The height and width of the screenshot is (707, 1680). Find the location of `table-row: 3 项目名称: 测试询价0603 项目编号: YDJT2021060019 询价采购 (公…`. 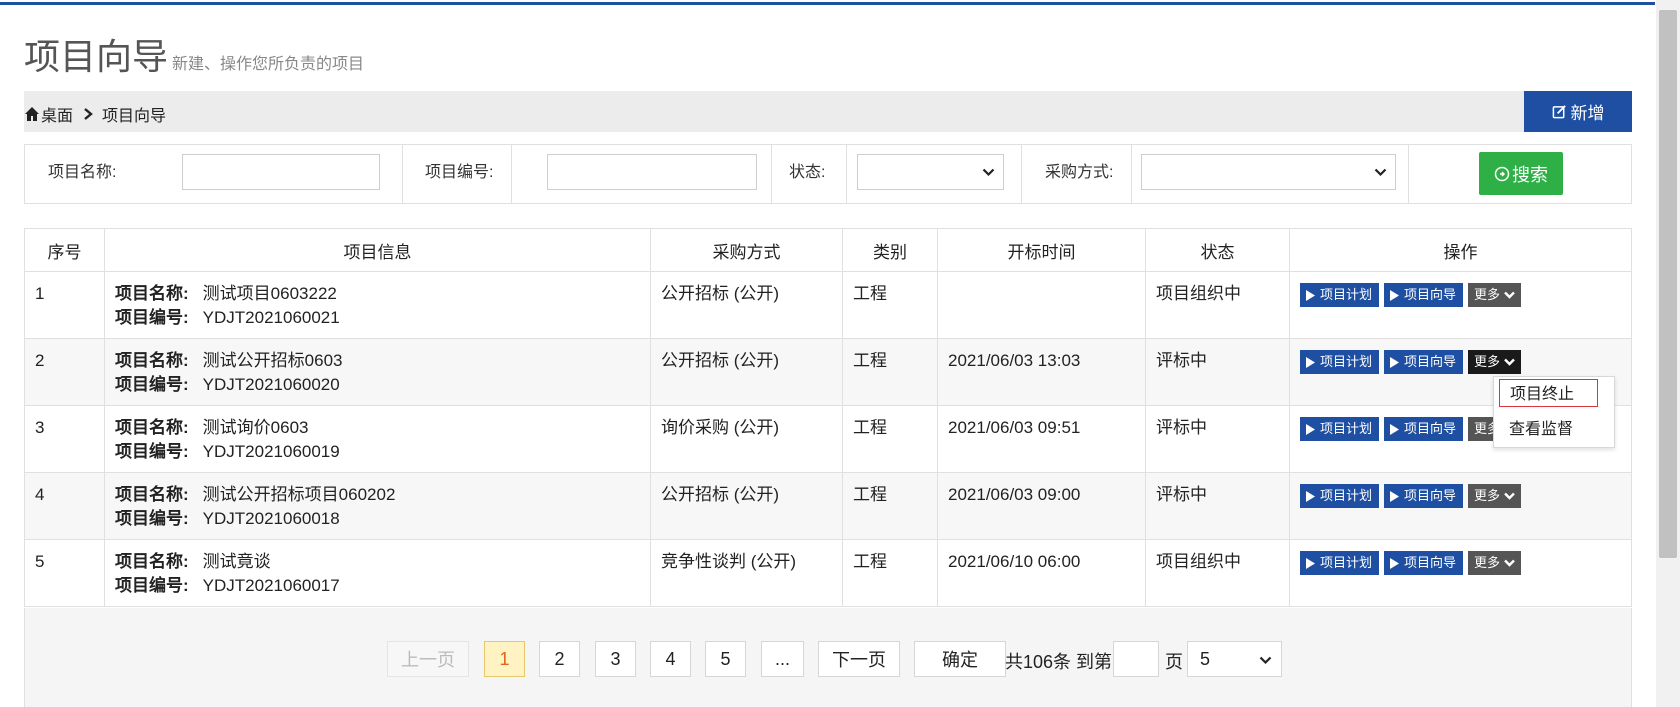

table-row: 3 项目名称: 测试询价0603 项目编号: YDJT2021060019 询价采购 (公… is located at coordinates (828, 439).